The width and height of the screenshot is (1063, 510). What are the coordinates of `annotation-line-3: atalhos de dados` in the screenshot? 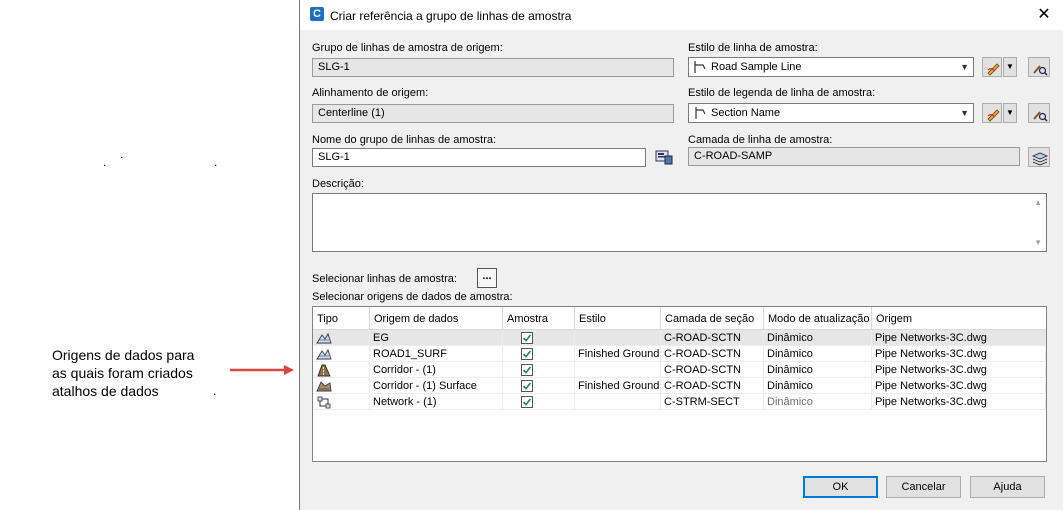 It's located at (105, 391).